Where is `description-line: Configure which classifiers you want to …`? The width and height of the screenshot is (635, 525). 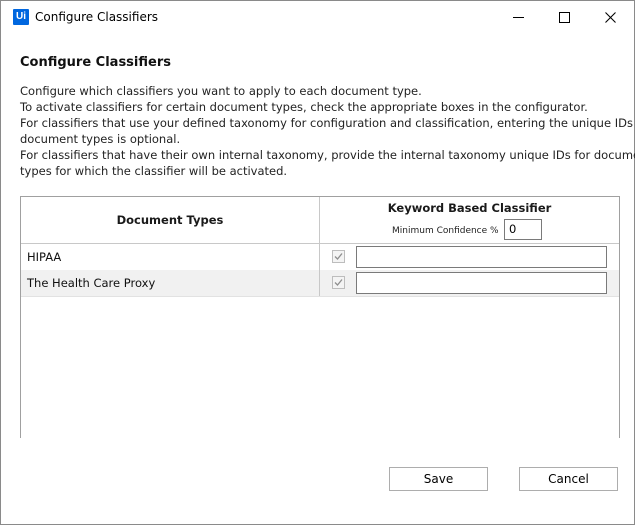
description-line: Configure which classifiers you want to … is located at coordinates (221, 91).